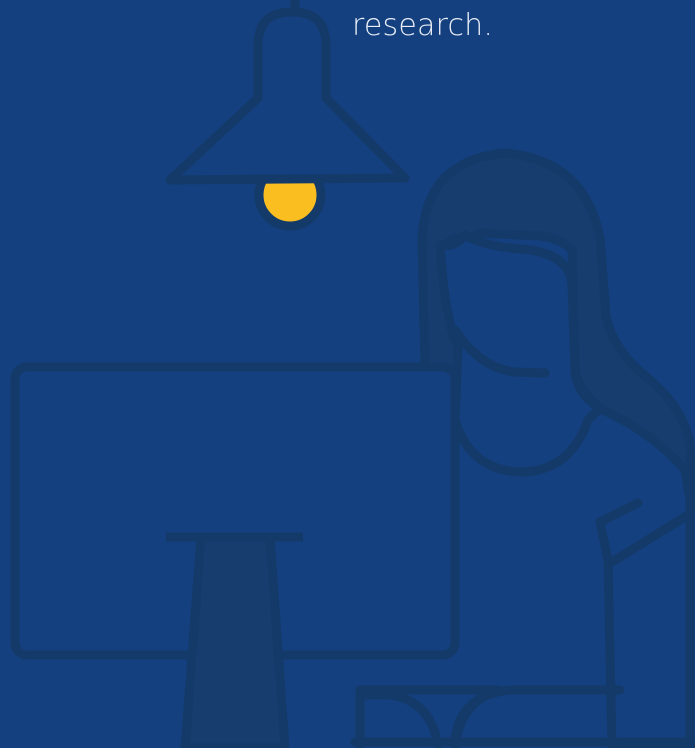 This screenshot has width=695, height=748. I want to click on desk-edge, so click(537, 715).